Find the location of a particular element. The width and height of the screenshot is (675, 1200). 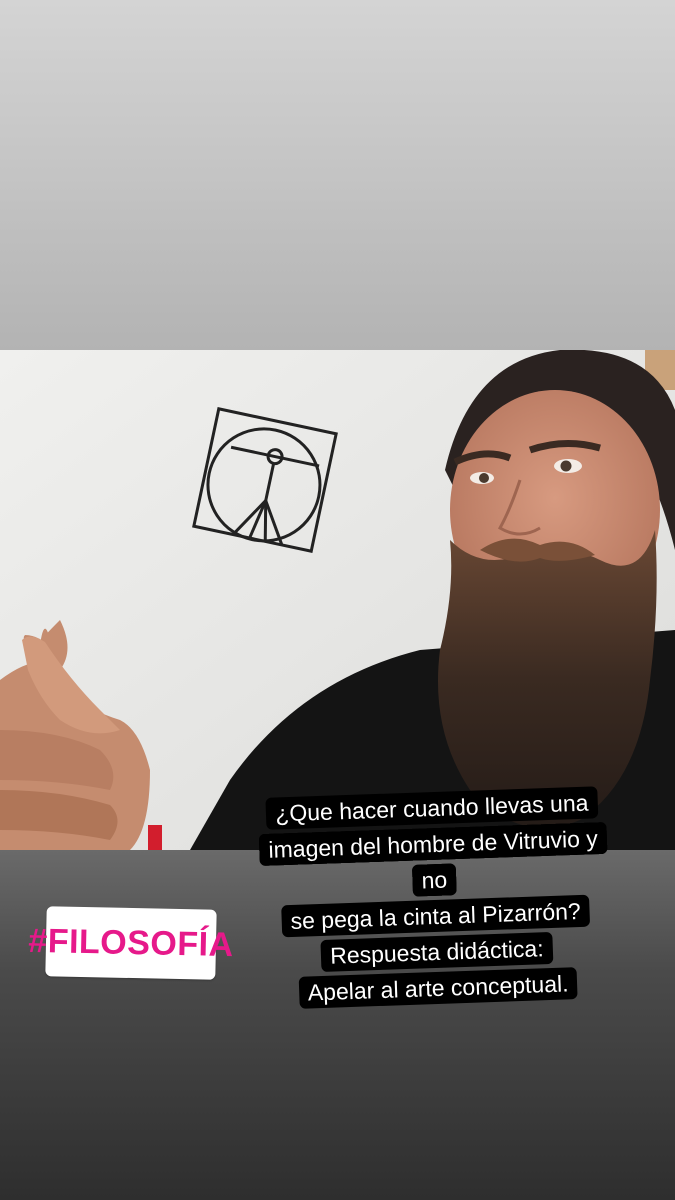

hashtag-sticker: #FILOSOFÍA is located at coordinates (131, 943).